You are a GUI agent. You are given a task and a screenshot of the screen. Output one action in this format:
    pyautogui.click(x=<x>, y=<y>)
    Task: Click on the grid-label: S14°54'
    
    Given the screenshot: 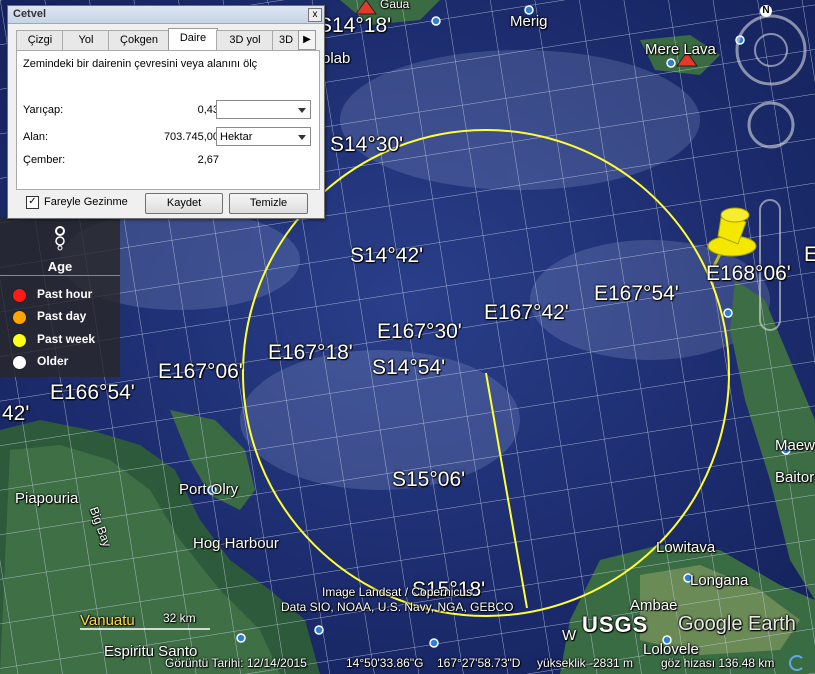 What is the action you would take?
    pyautogui.click(x=409, y=367)
    